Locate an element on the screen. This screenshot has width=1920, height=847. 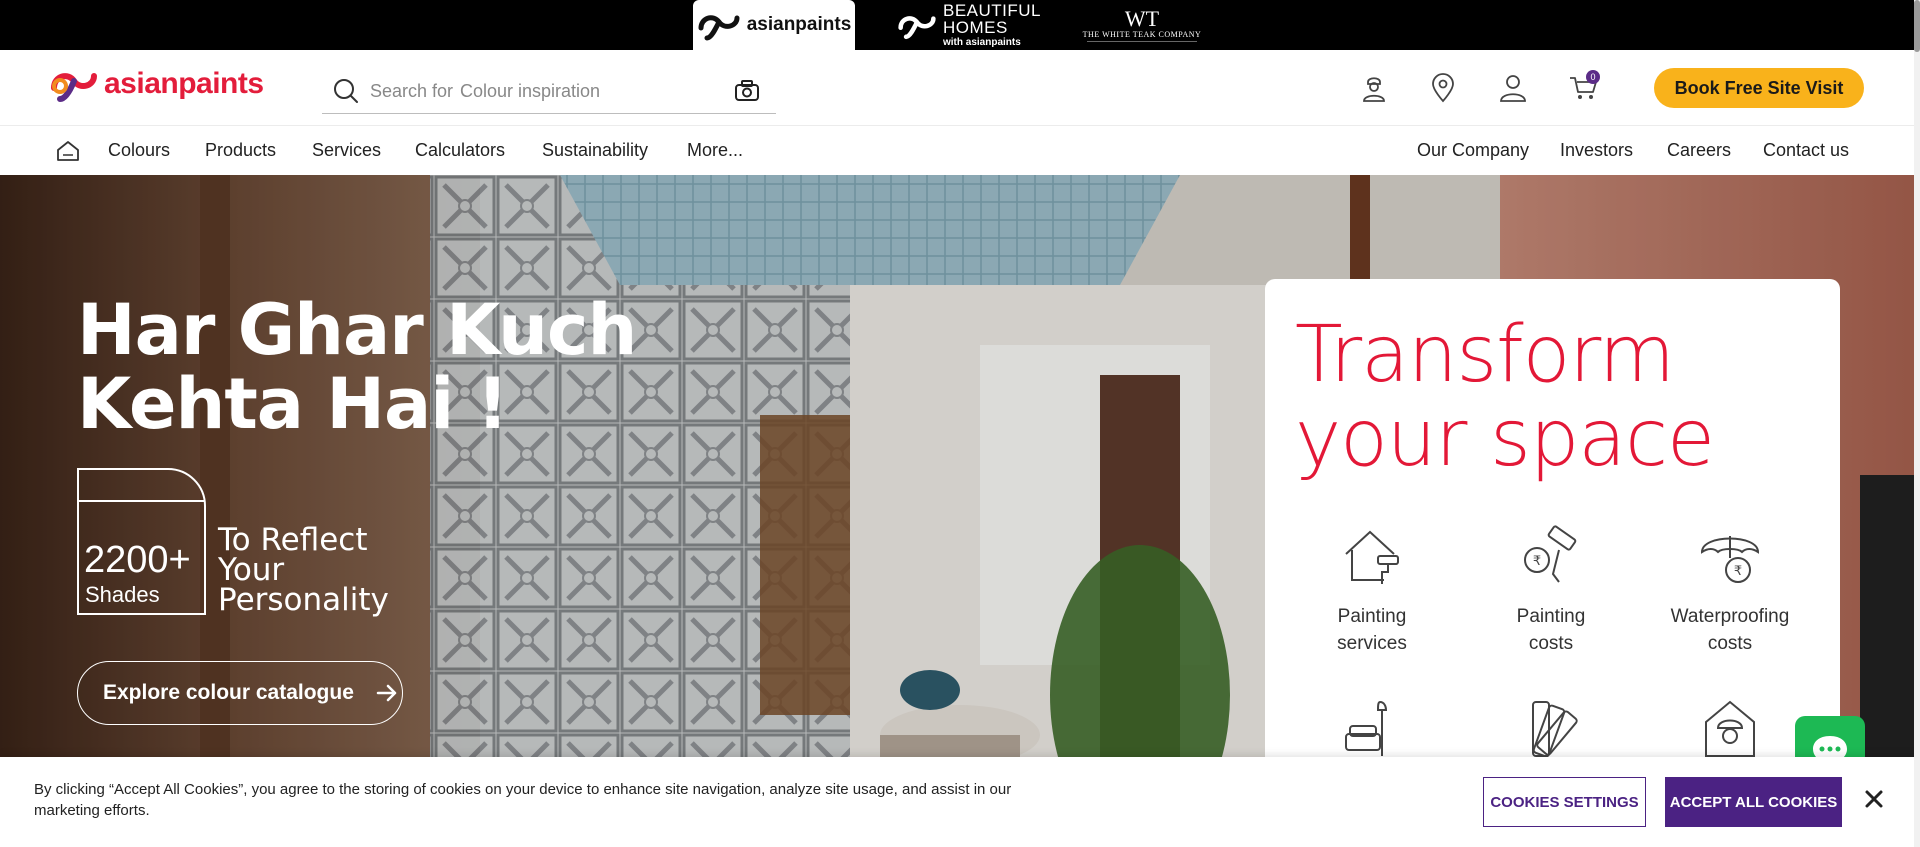
worker-helmet-icon is located at coordinates (1730, 728).